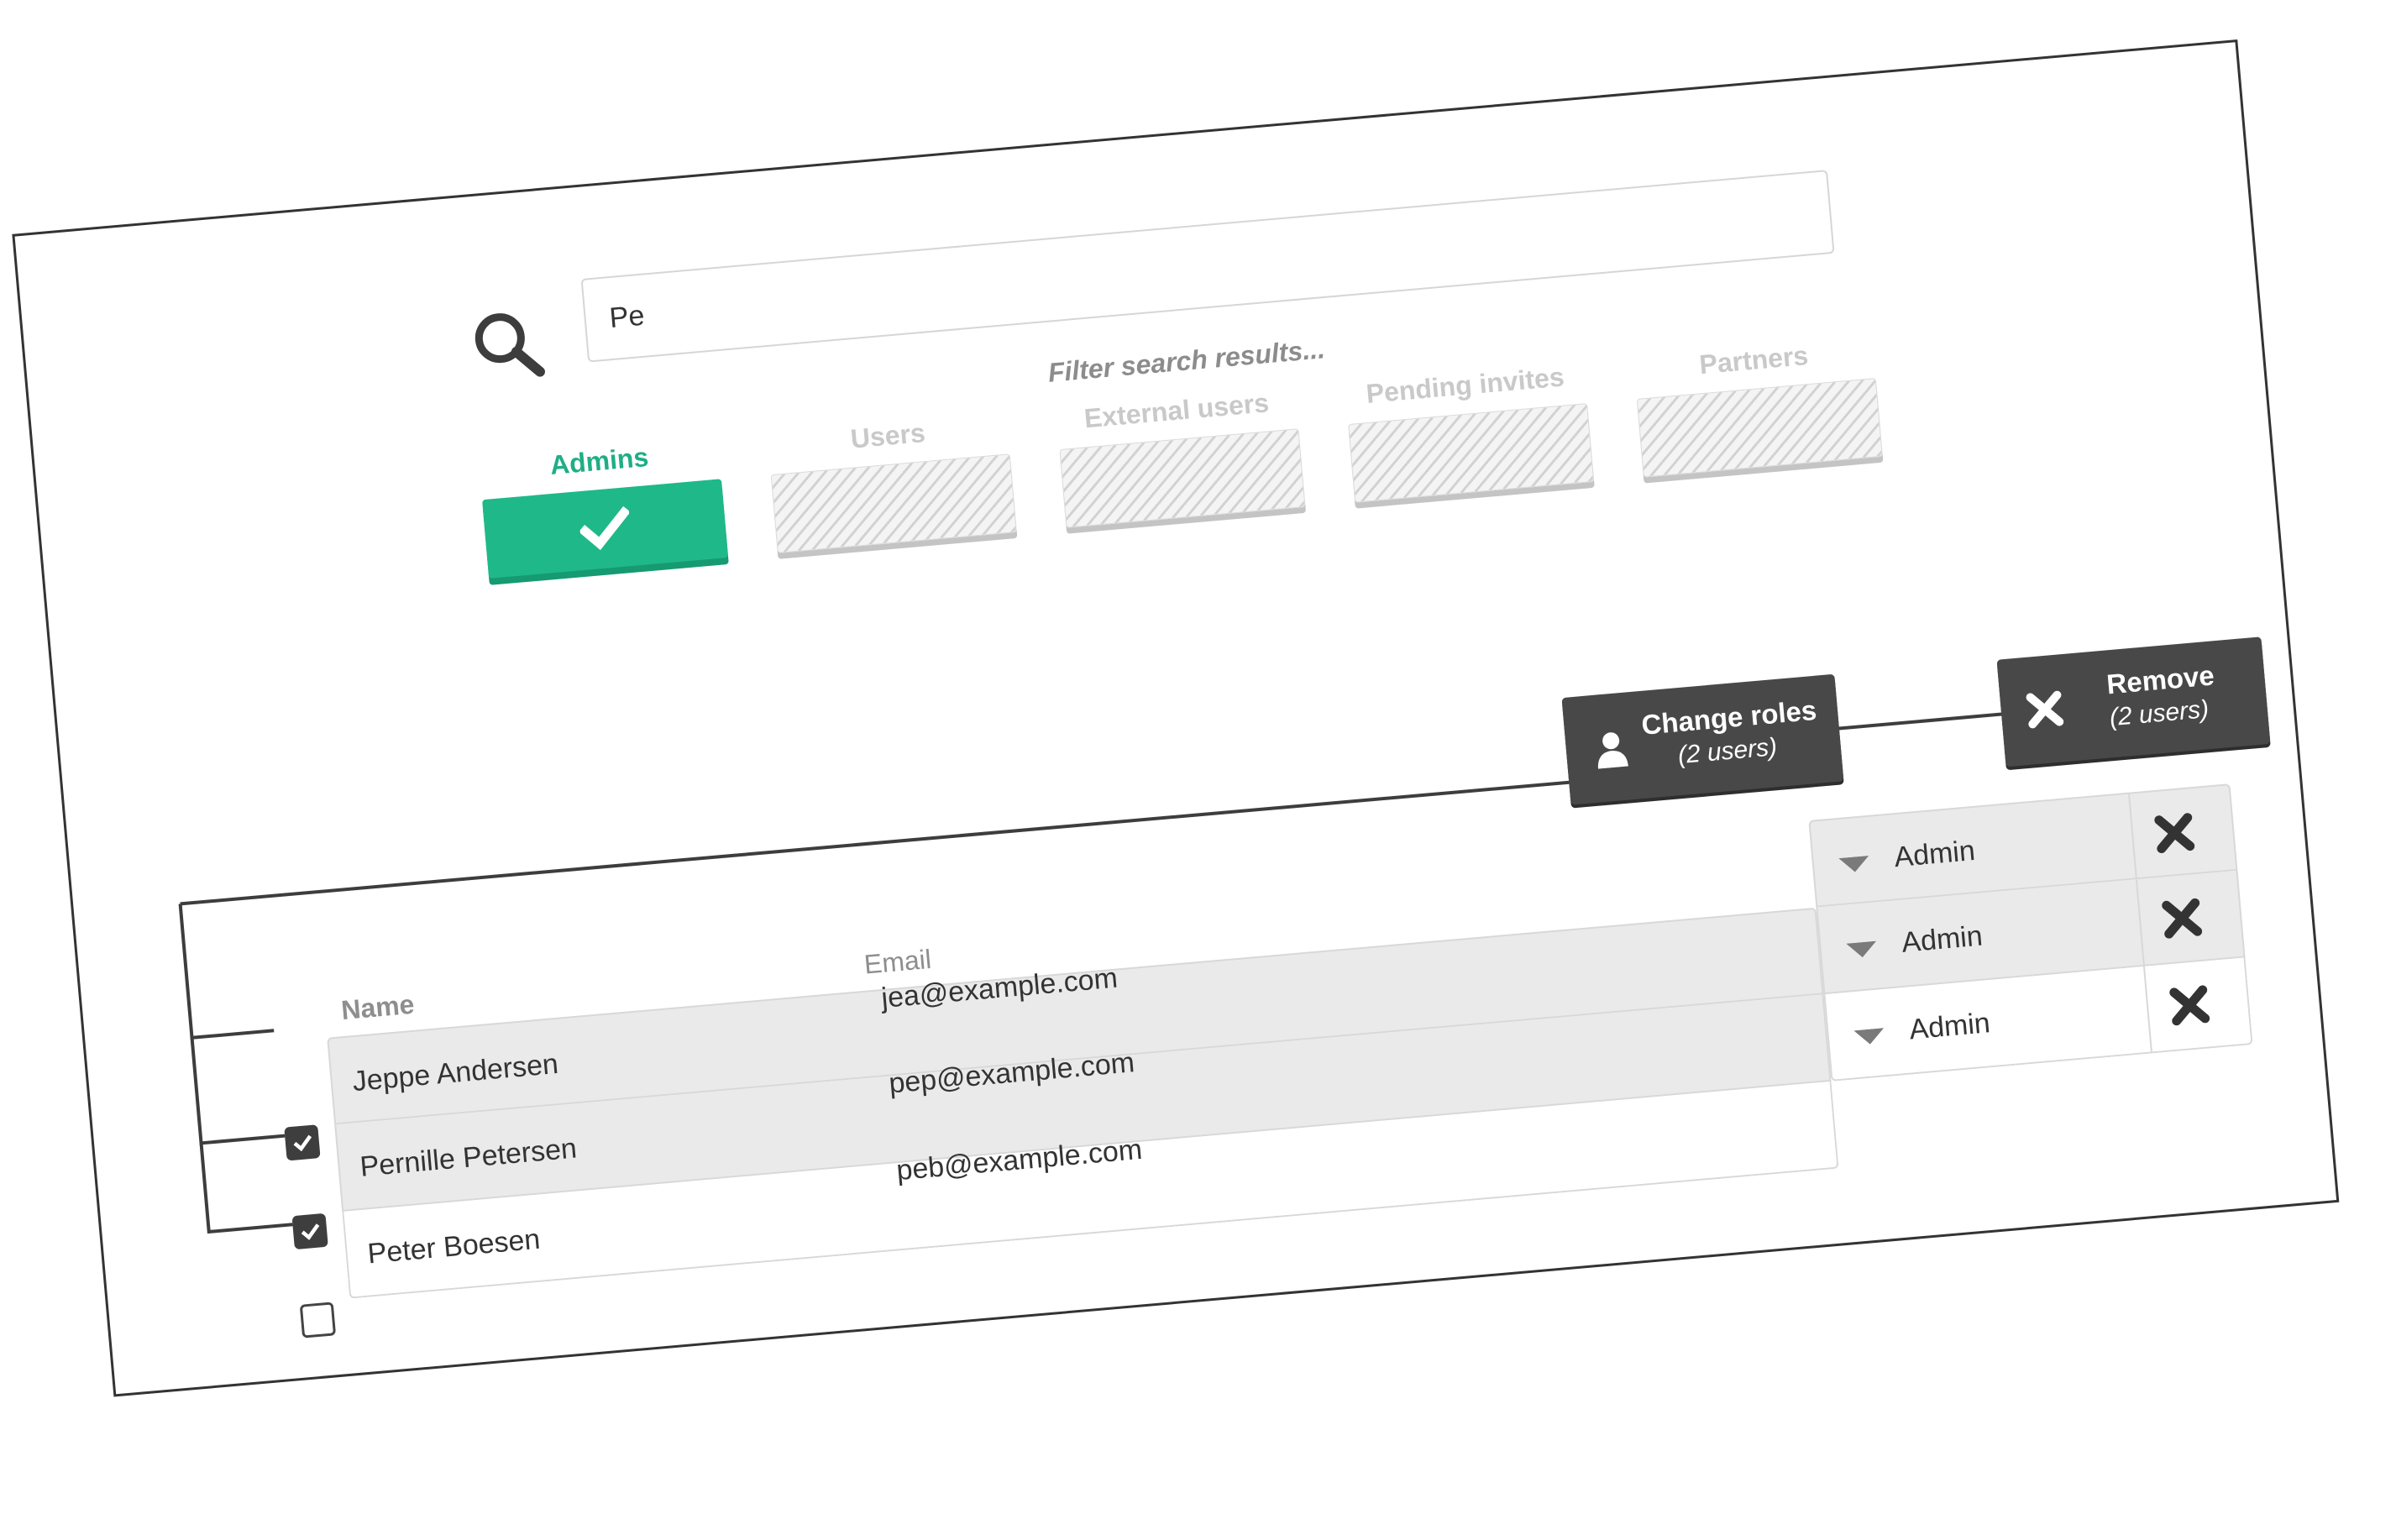 This screenshot has width=2396, height=1540. What do you see at coordinates (469, 1157) in the screenshot?
I see `user-name: Pernille Petersen` at bounding box center [469, 1157].